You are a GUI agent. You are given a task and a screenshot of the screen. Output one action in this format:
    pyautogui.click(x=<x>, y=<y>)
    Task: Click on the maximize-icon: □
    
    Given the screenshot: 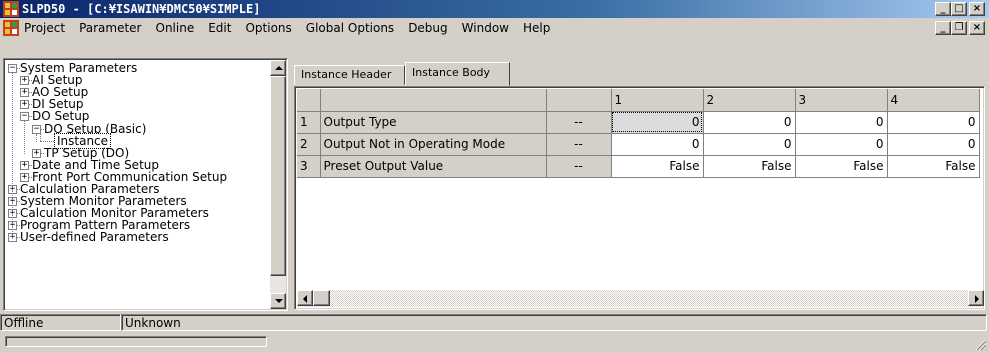 What is the action you would take?
    pyautogui.click(x=959, y=8)
    